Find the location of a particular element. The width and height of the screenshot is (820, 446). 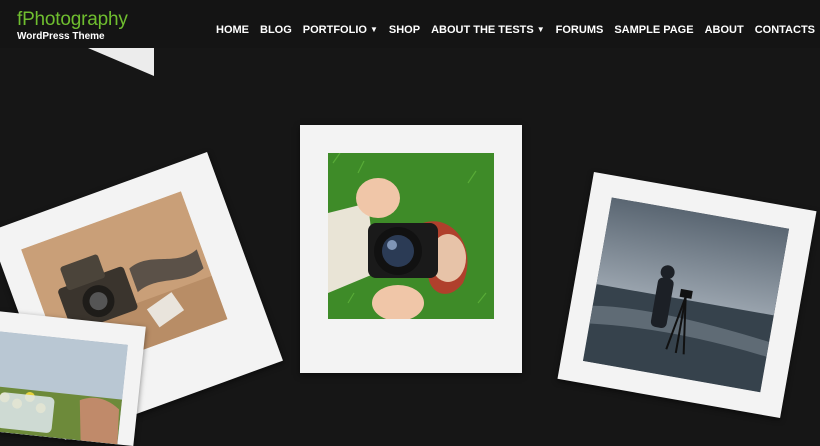

site-title: fPhotography is located at coordinates (72, 20).